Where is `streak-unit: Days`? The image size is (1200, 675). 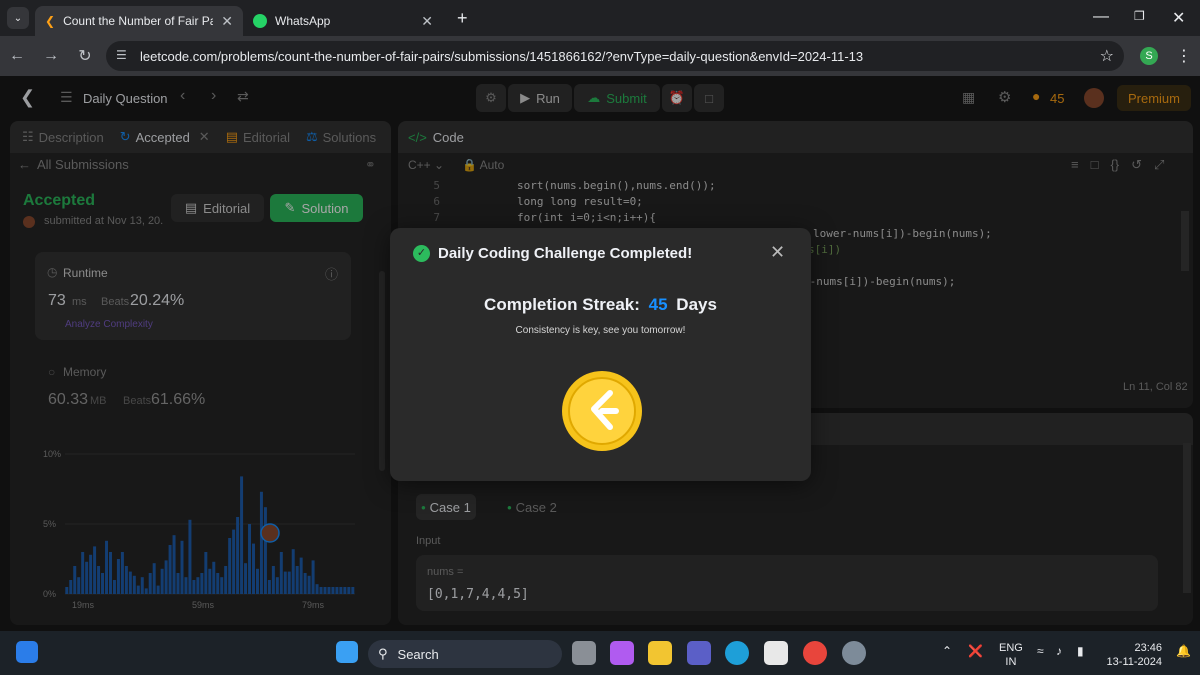
streak-unit: Days is located at coordinates (696, 304).